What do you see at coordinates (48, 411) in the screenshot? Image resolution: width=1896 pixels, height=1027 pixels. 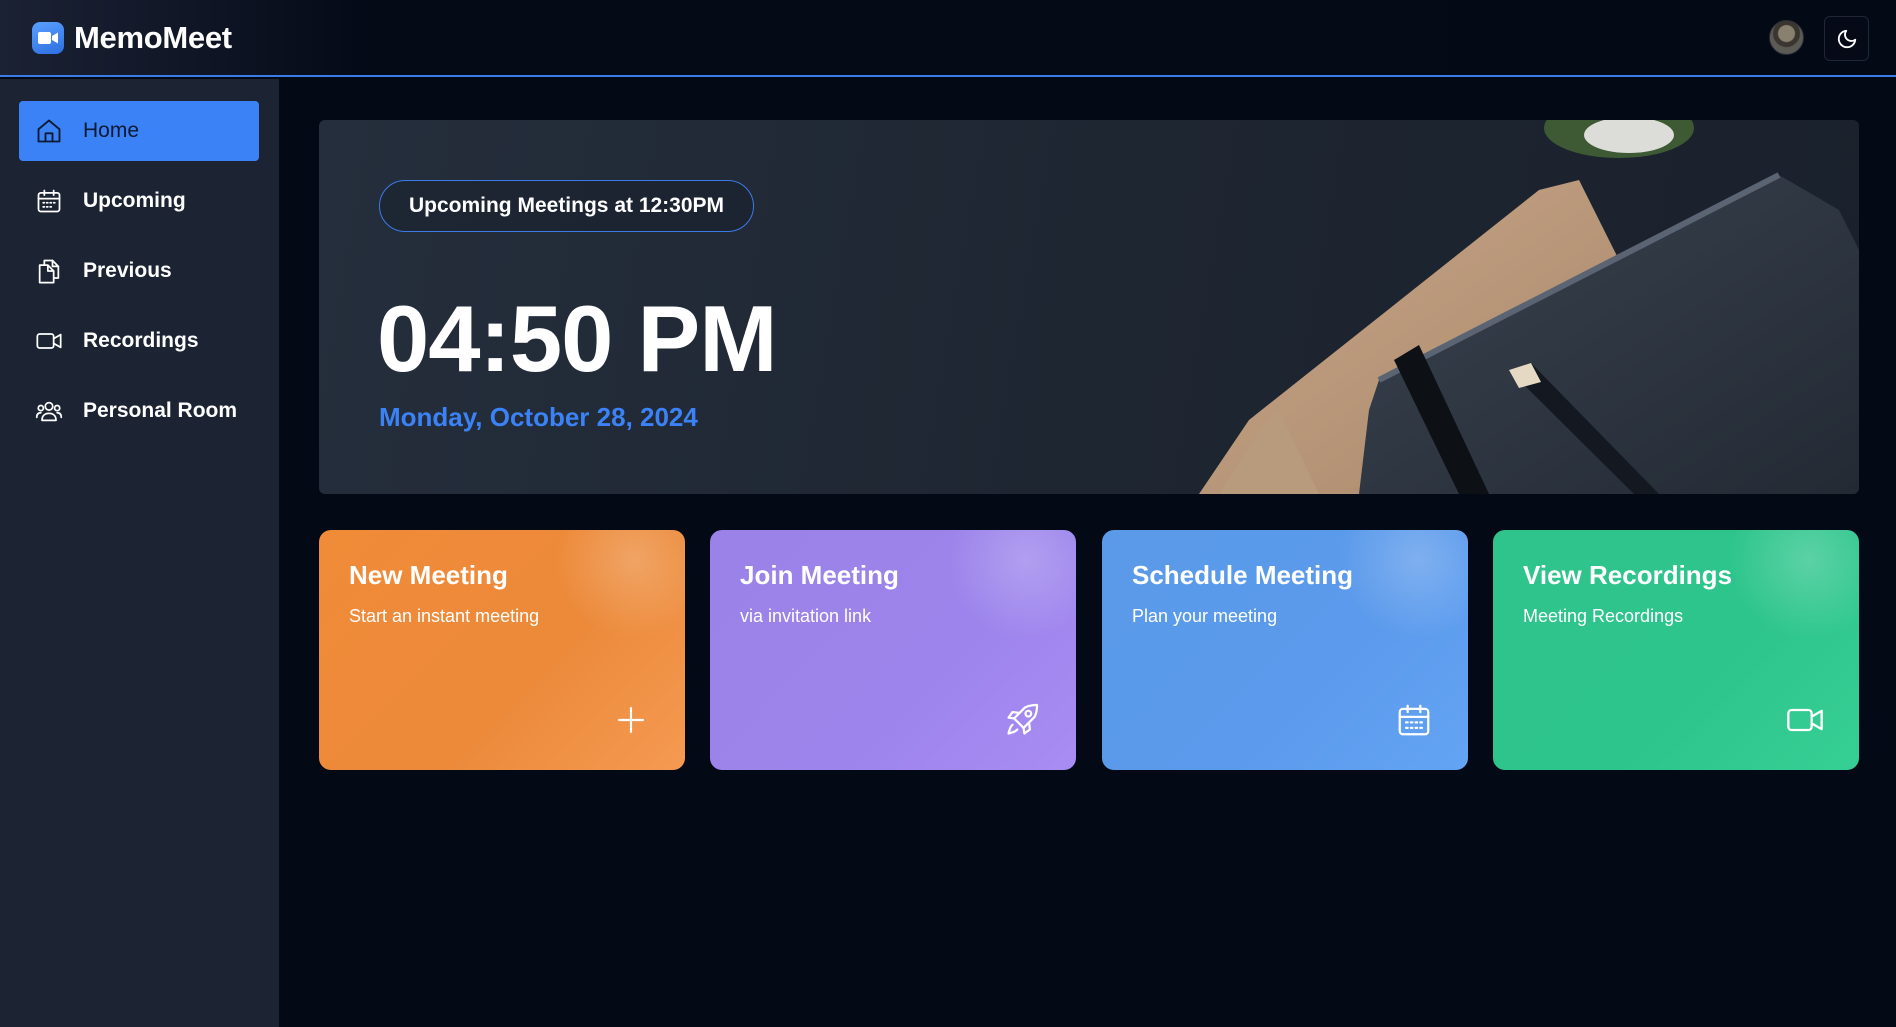 I see `users-icon` at bounding box center [48, 411].